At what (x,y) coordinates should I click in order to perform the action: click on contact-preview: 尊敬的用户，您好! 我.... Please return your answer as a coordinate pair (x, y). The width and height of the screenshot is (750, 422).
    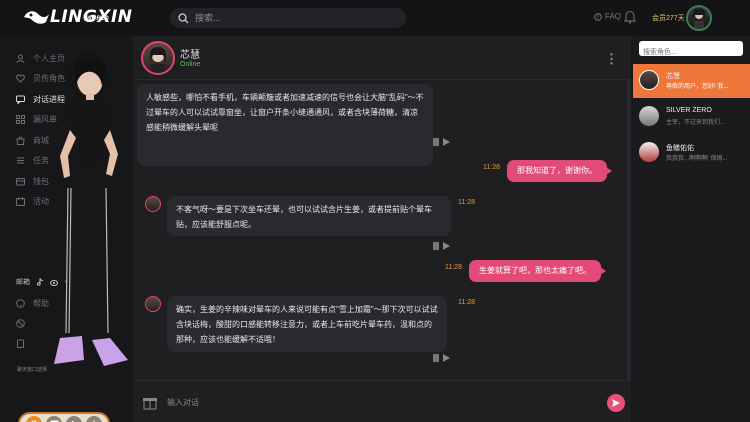
    Looking at the image, I should click on (697, 87).